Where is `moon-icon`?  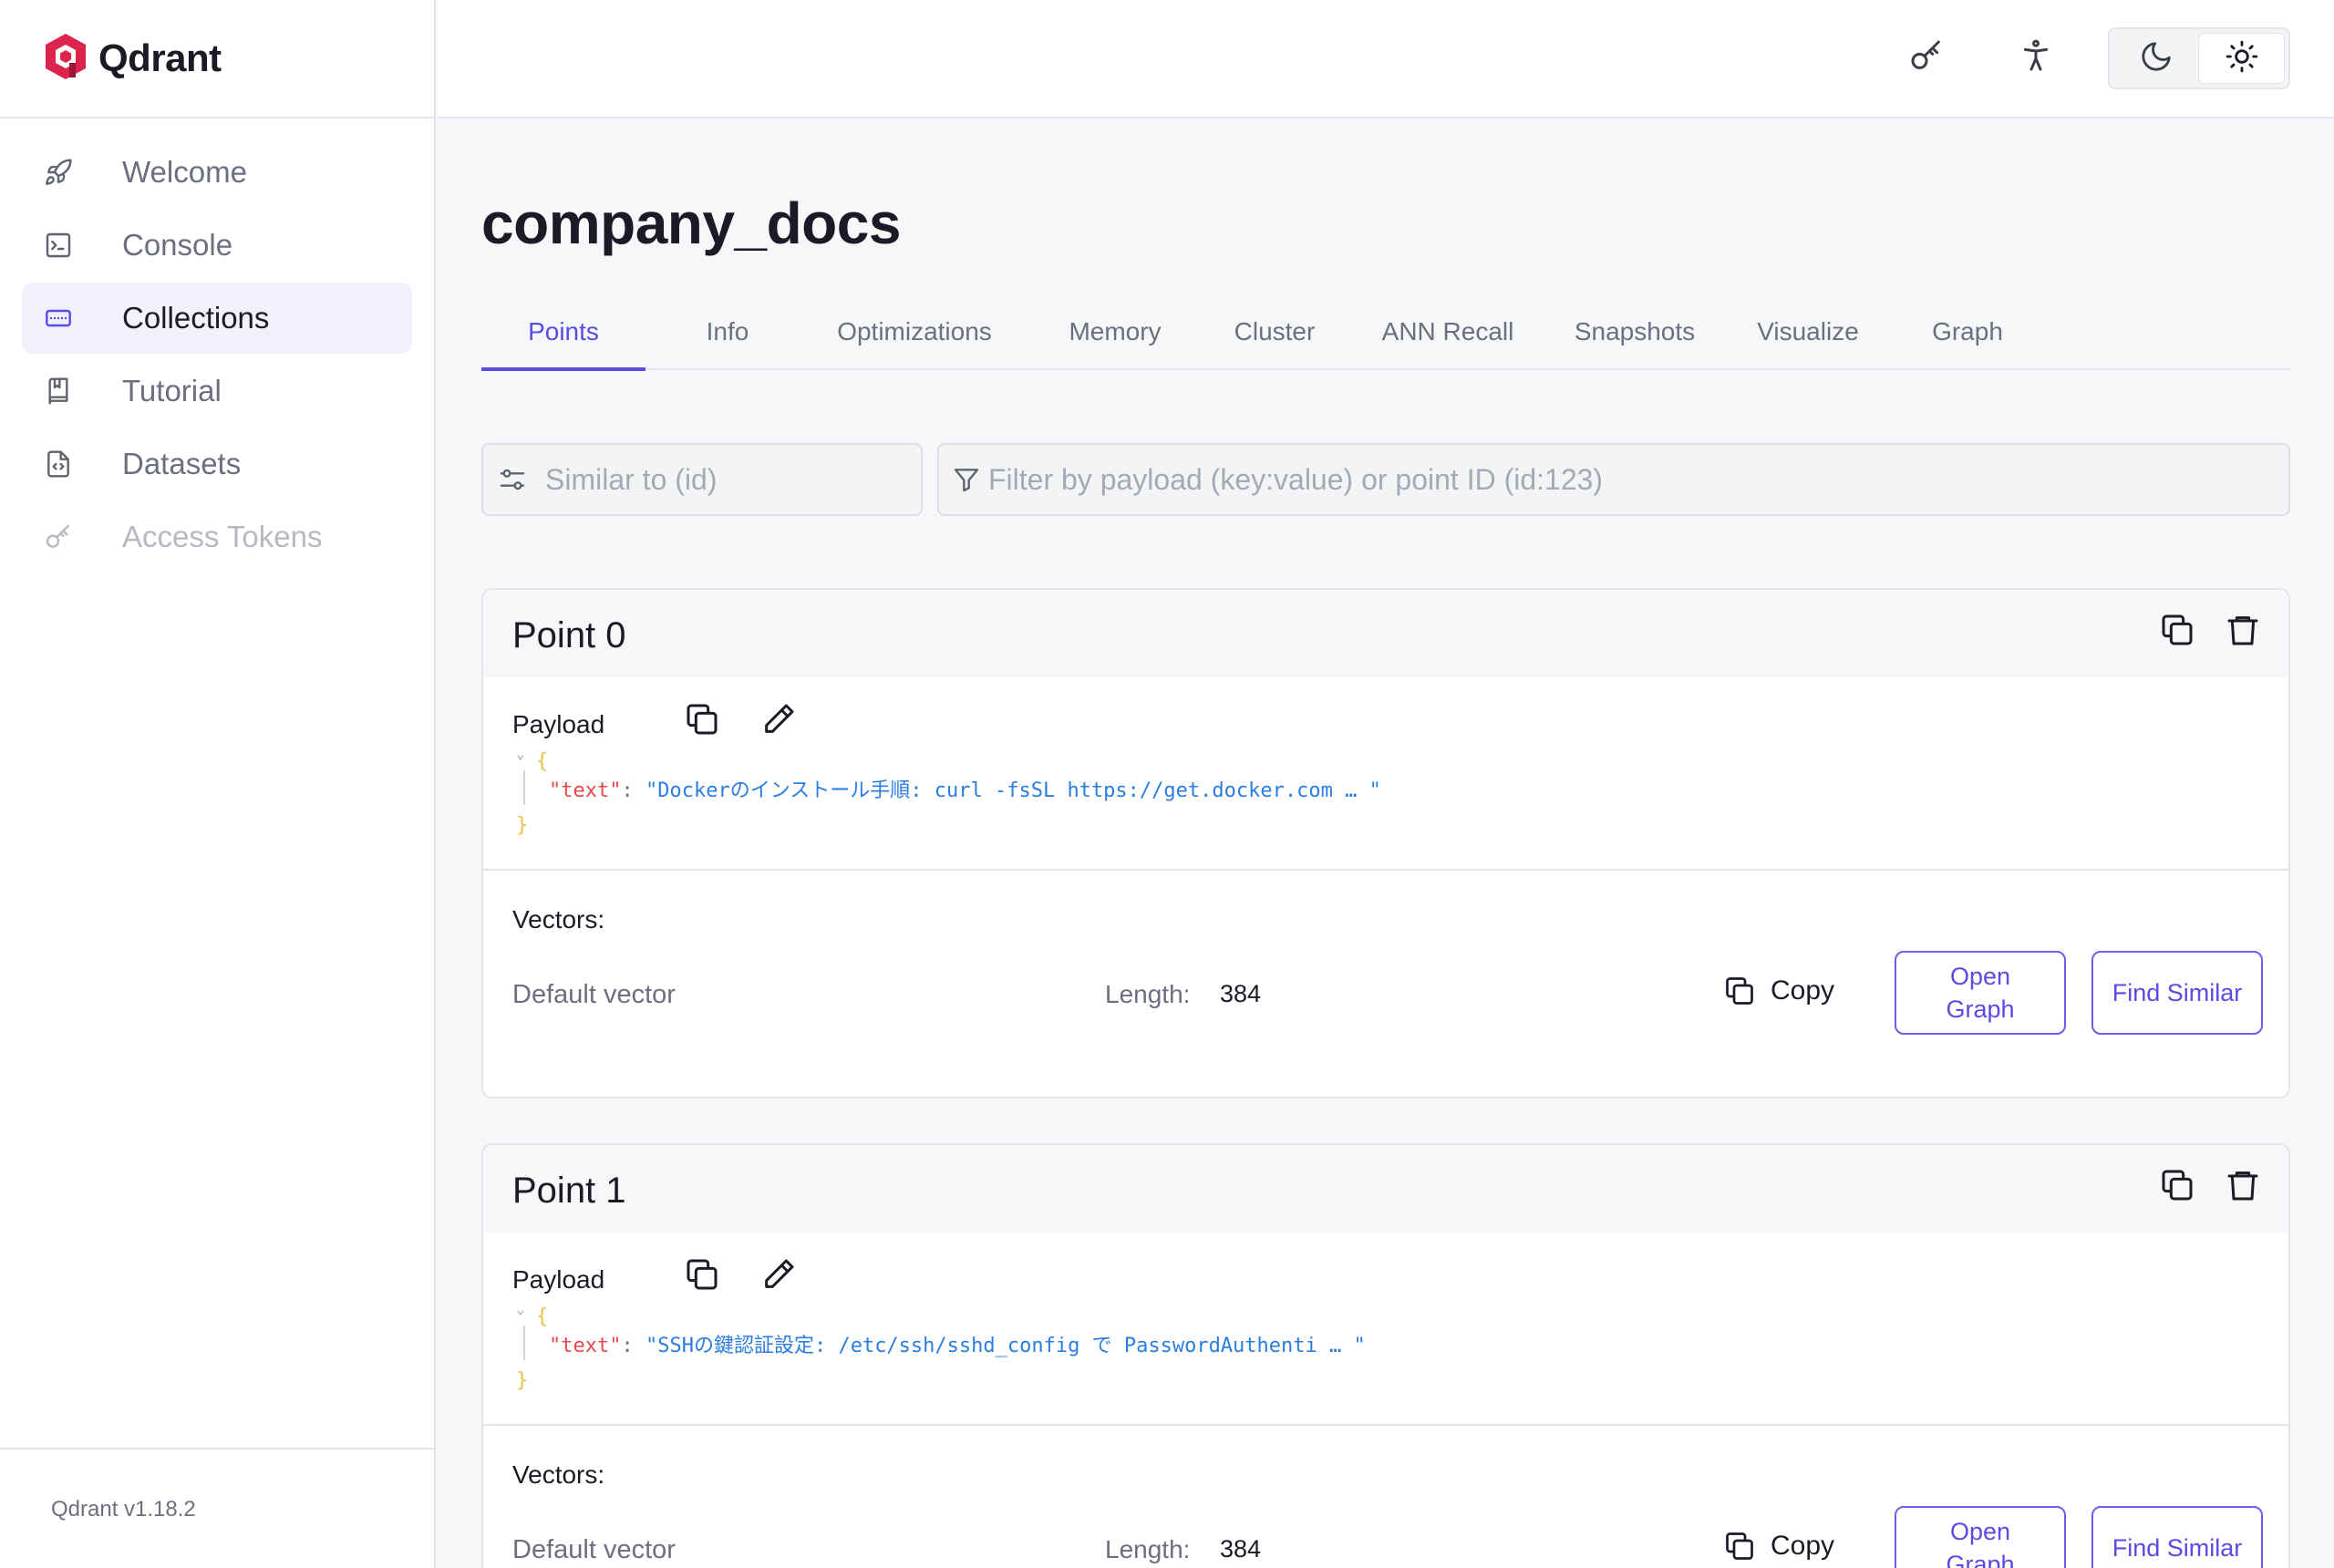
moon-icon is located at coordinates (2156, 58).